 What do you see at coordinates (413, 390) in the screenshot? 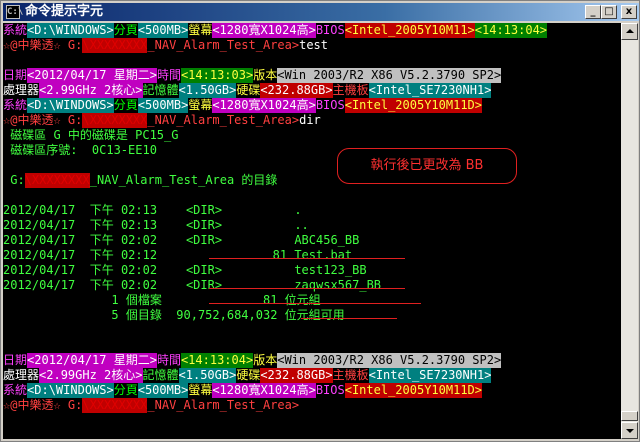
I see `console-text: <Intel_2005Y10M11D>` at bounding box center [413, 390].